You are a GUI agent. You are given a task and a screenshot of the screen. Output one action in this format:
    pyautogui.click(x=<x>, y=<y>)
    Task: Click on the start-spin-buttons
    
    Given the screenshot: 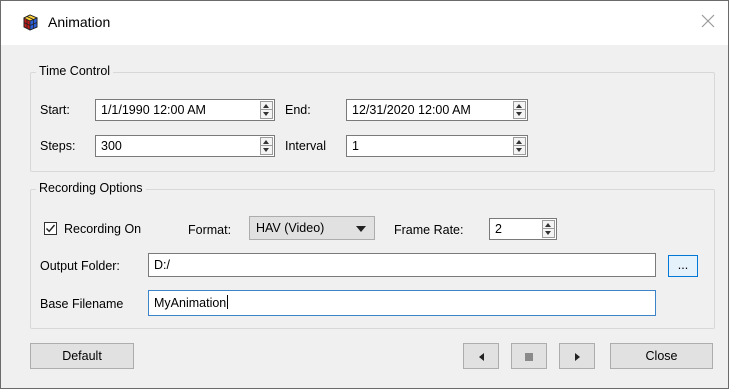 What is the action you would take?
    pyautogui.click(x=266, y=110)
    